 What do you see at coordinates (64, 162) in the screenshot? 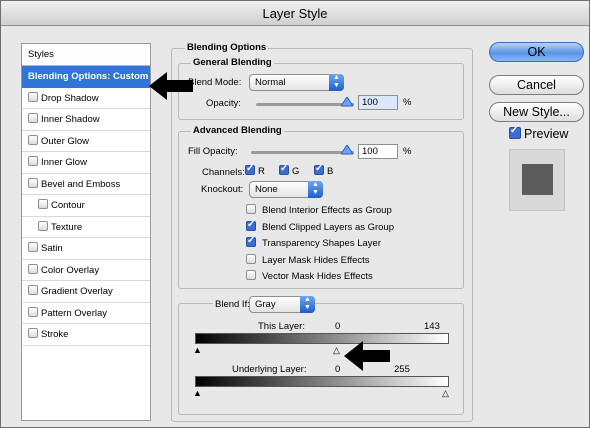
I see `sidebar-item-label: Inner Glow` at bounding box center [64, 162].